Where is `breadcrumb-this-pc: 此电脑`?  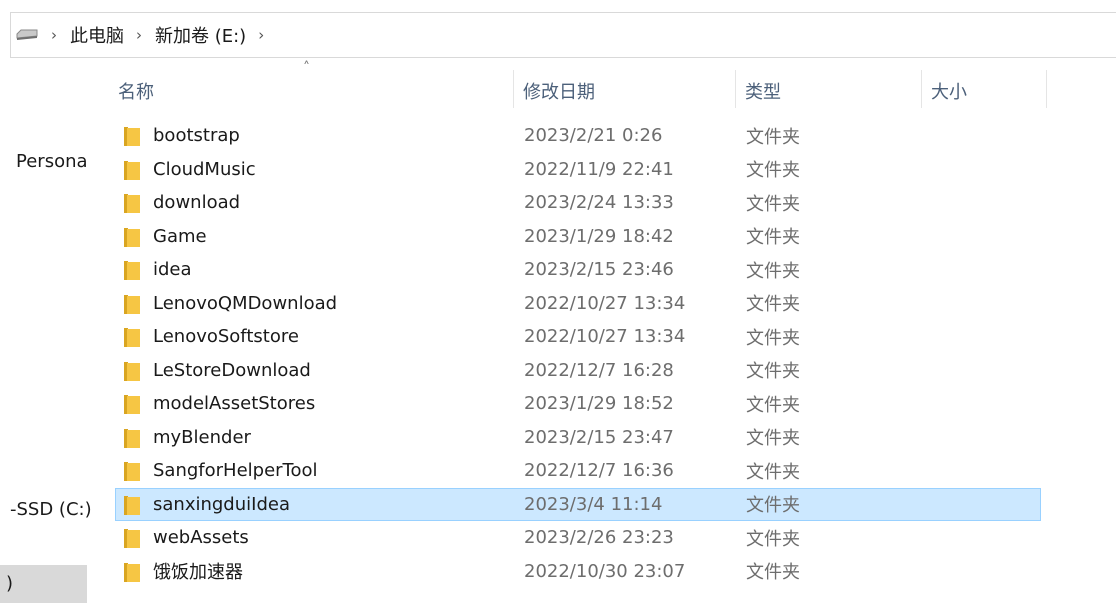
breadcrumb-this-pc: 此电脑 is located at coordinates (97, 35).